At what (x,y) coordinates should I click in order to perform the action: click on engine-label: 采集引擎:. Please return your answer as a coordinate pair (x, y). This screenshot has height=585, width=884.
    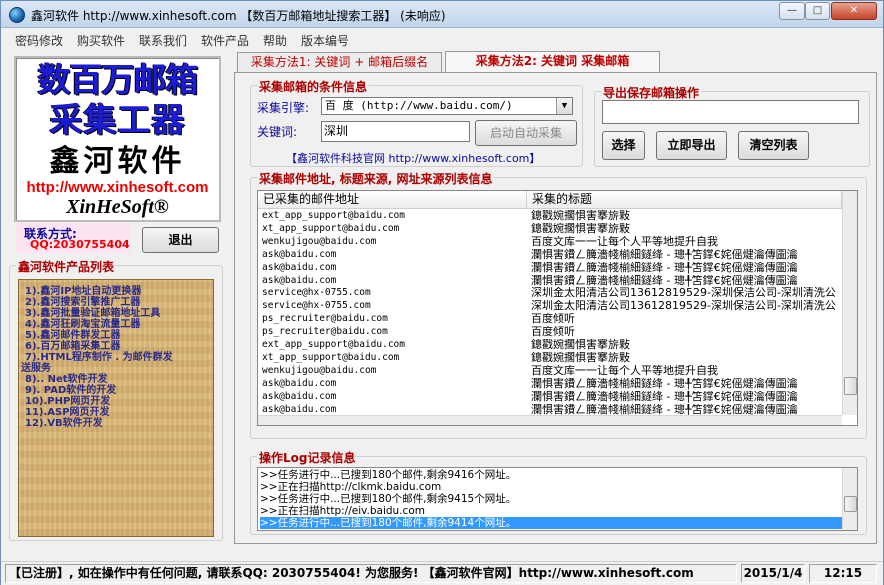
    Looking at the image, I should click on (283, 108).